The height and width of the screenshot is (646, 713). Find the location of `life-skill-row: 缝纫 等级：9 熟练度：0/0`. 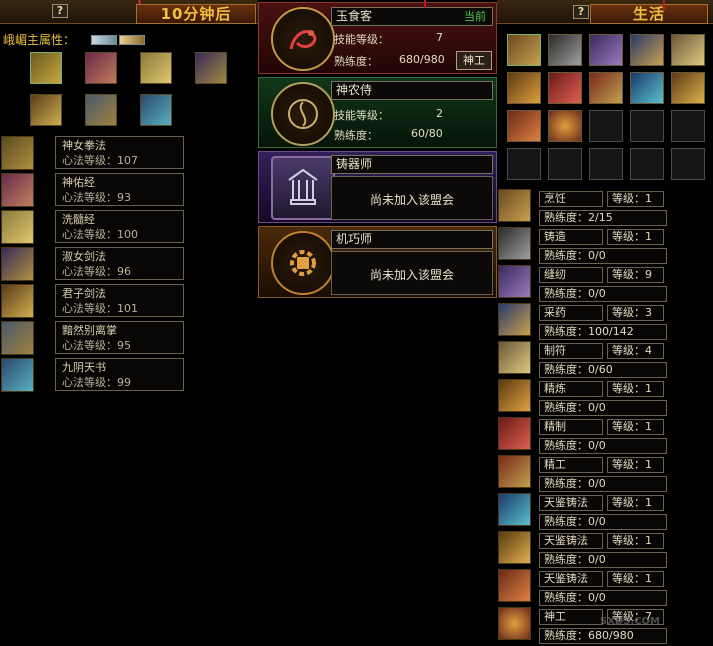

life-skill-row: 缝纫 等级：9 熟练度：0/0 is located at coordinates (605, 284).